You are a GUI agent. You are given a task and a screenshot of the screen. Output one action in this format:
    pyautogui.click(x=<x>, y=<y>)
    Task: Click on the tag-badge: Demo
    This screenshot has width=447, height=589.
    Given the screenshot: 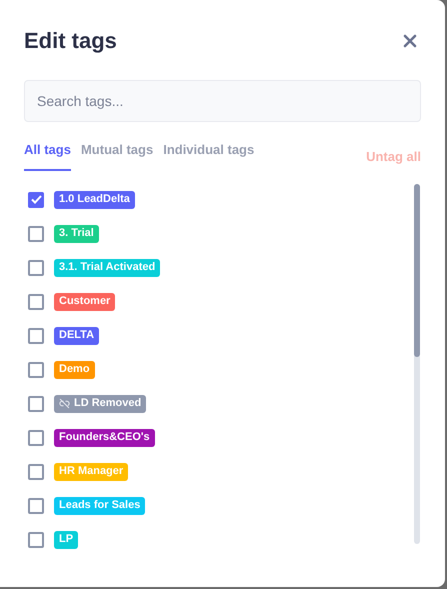 What is the action you would take?
    pyautogui.click(x=74, y=369)
    